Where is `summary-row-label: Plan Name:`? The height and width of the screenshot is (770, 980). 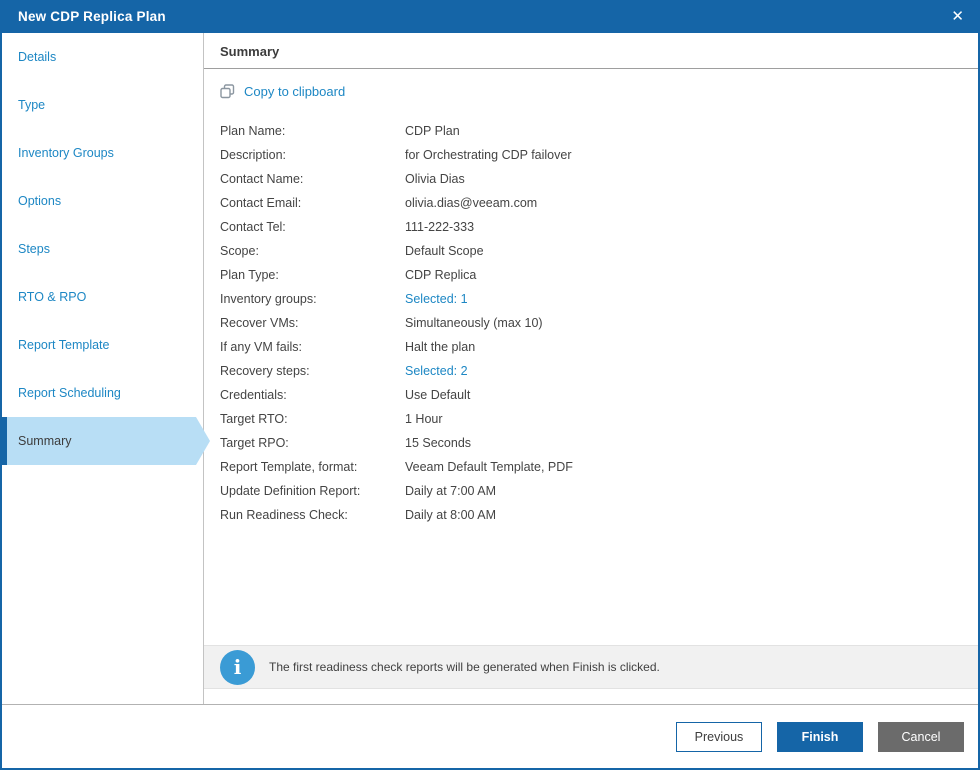 summary-row-label: Plan Name: is located at coordinates (253, 131).